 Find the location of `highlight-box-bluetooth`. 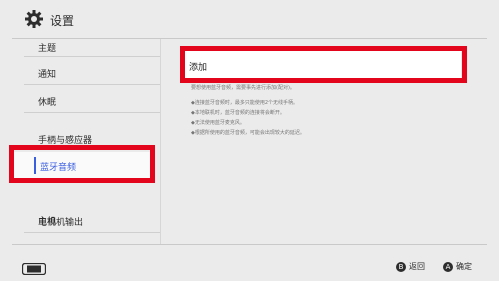

highlight-box-bluetooth is located at coordinates (82, 164).